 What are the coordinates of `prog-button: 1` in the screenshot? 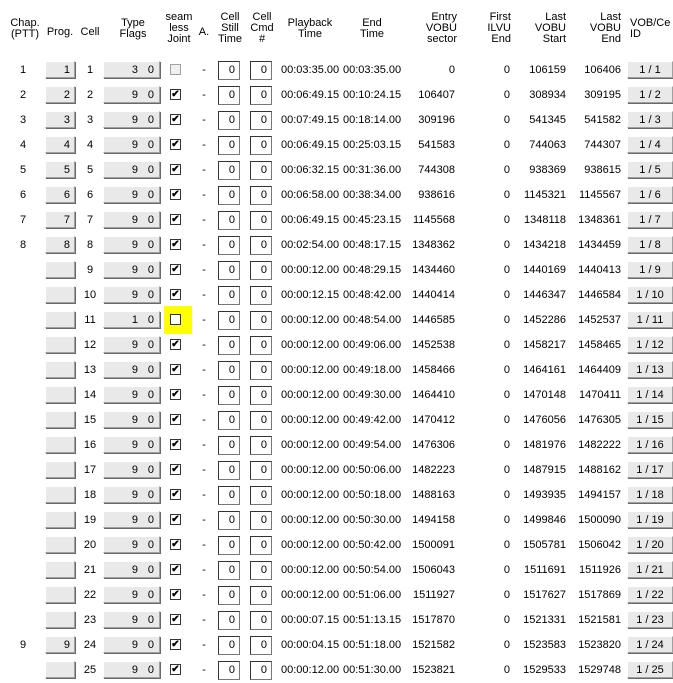 It's located at (60, 69).